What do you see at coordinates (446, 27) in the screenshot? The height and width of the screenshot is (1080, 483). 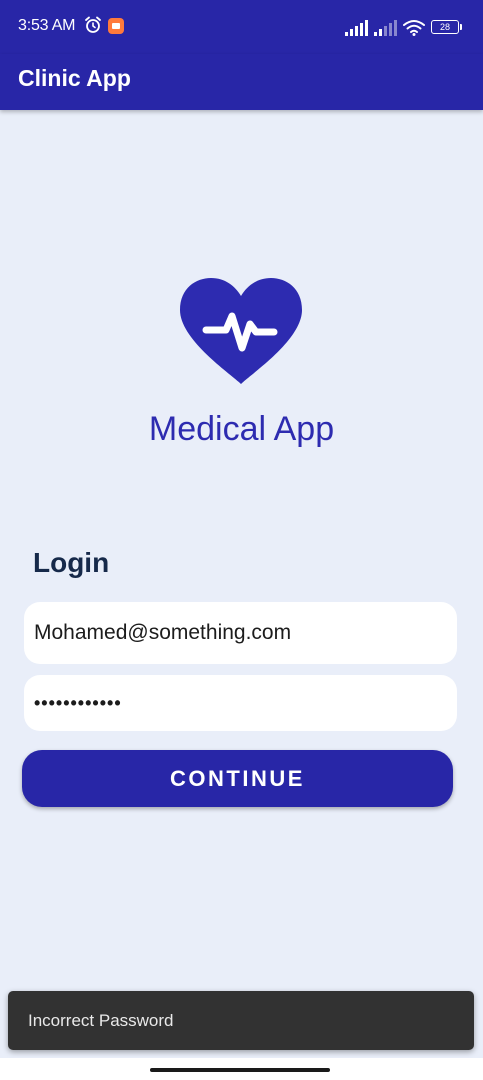 I see `battery-icon: 28` at bounding box center [446, 27].